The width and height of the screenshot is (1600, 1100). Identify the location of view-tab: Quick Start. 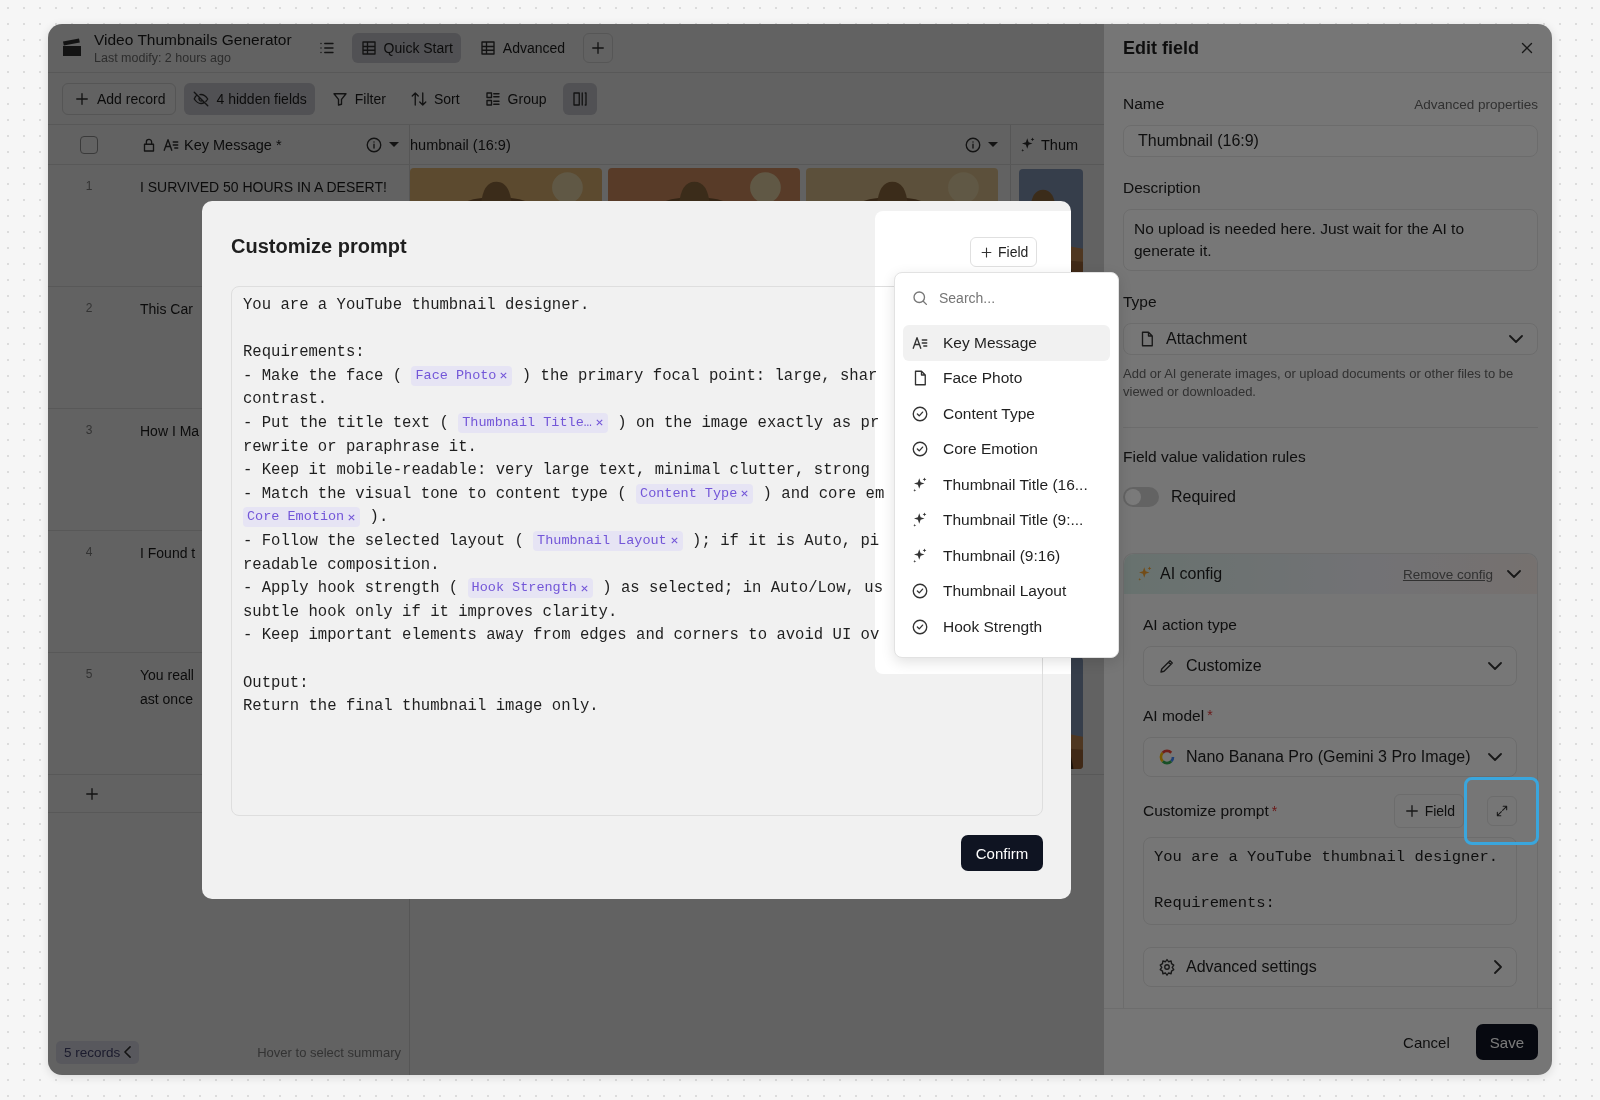
(406, 48).